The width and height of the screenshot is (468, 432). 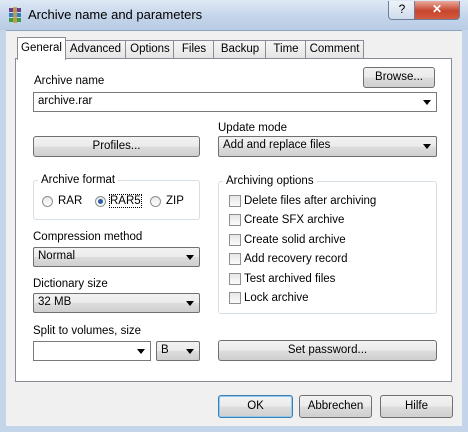 What do you see at coordinates (310, 201) in the screenshot?
I see `checkbox-delete-files-label: Delete files after archiving` at bounding box center [310, 201].